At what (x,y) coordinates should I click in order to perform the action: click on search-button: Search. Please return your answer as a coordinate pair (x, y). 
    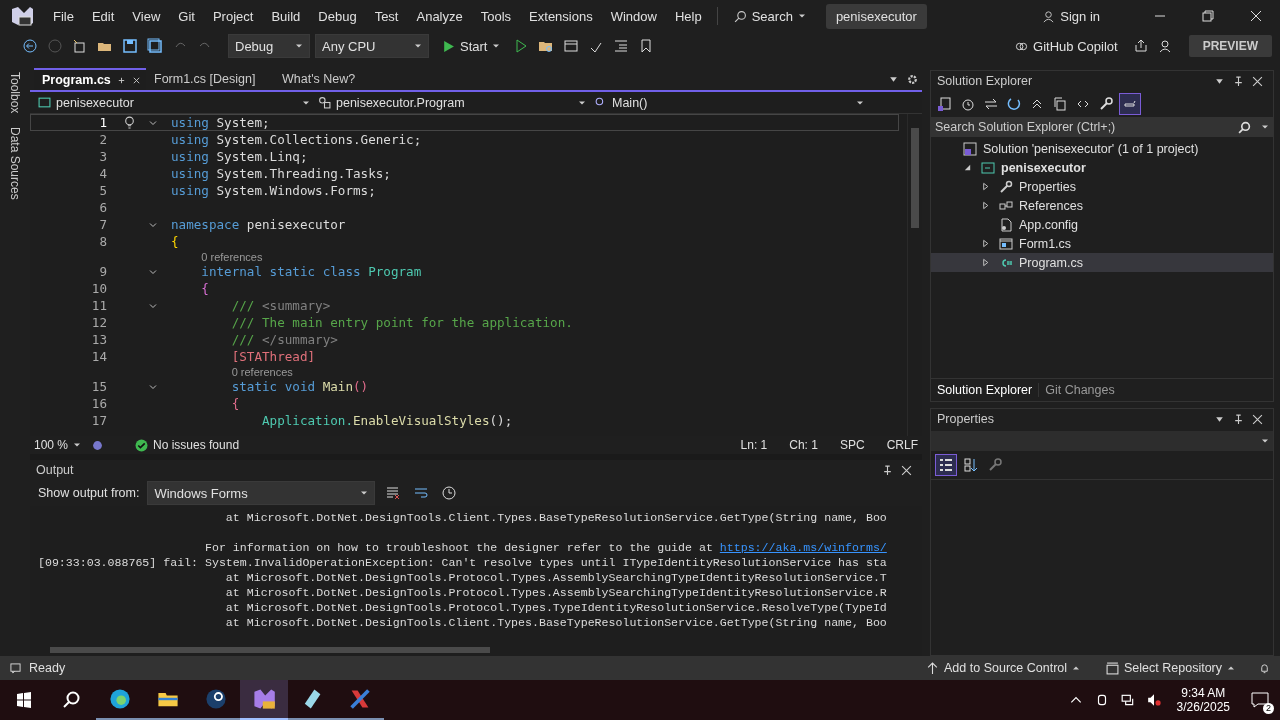
    Looking at the image, I should click on (769, 16).